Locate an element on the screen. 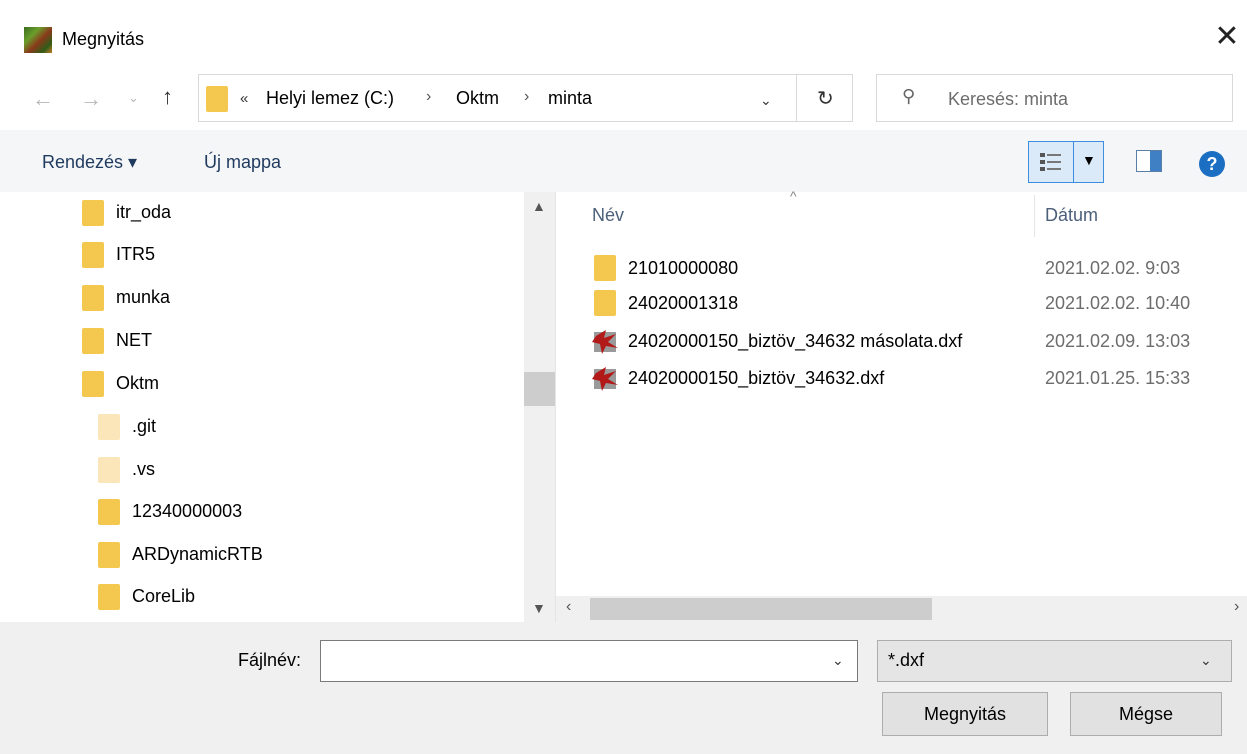 The width and height of the screenshot is (1247, 754). address-dropdown-icon: ⌄ is located at coordinates (766, 100).